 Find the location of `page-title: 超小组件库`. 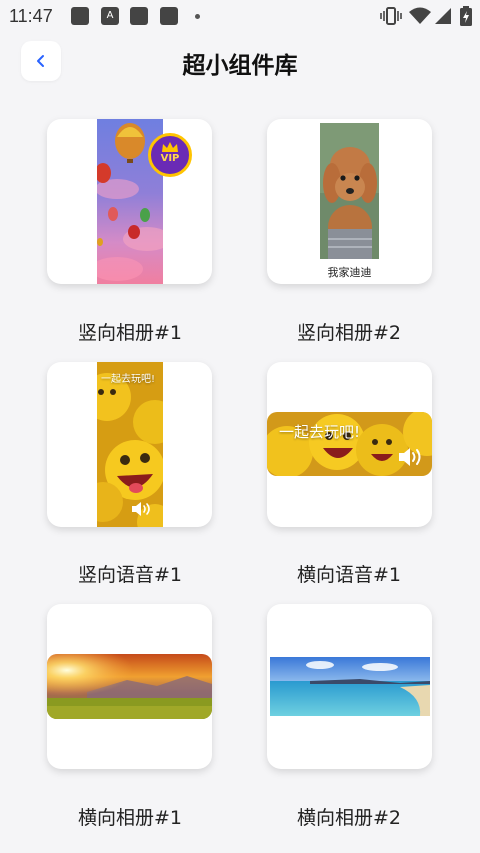

page-title: 超小组件库 is located at coordinates (240, 66).